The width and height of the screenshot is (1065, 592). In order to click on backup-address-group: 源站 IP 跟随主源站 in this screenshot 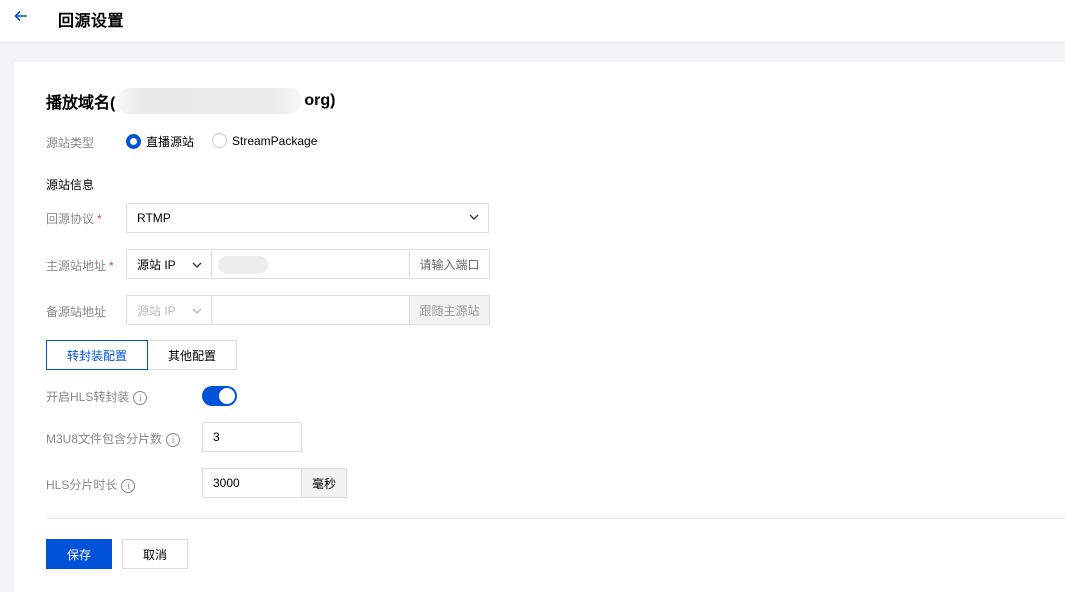, I will do `click(308, 310)`.